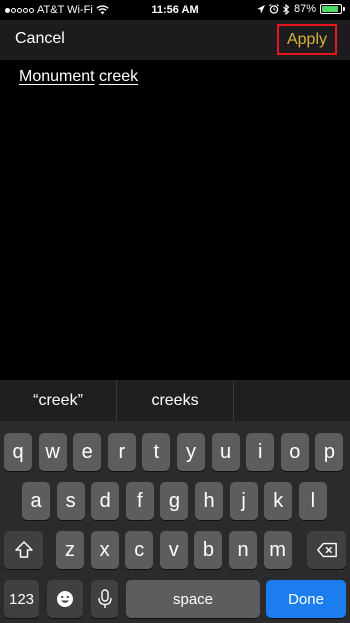 This screenshot has width=350, height=623. What do you see at coordinates (175, 452) in the screenshot?
I see `key-row-1: qwertyuiop` at bounding box center [175, 452].